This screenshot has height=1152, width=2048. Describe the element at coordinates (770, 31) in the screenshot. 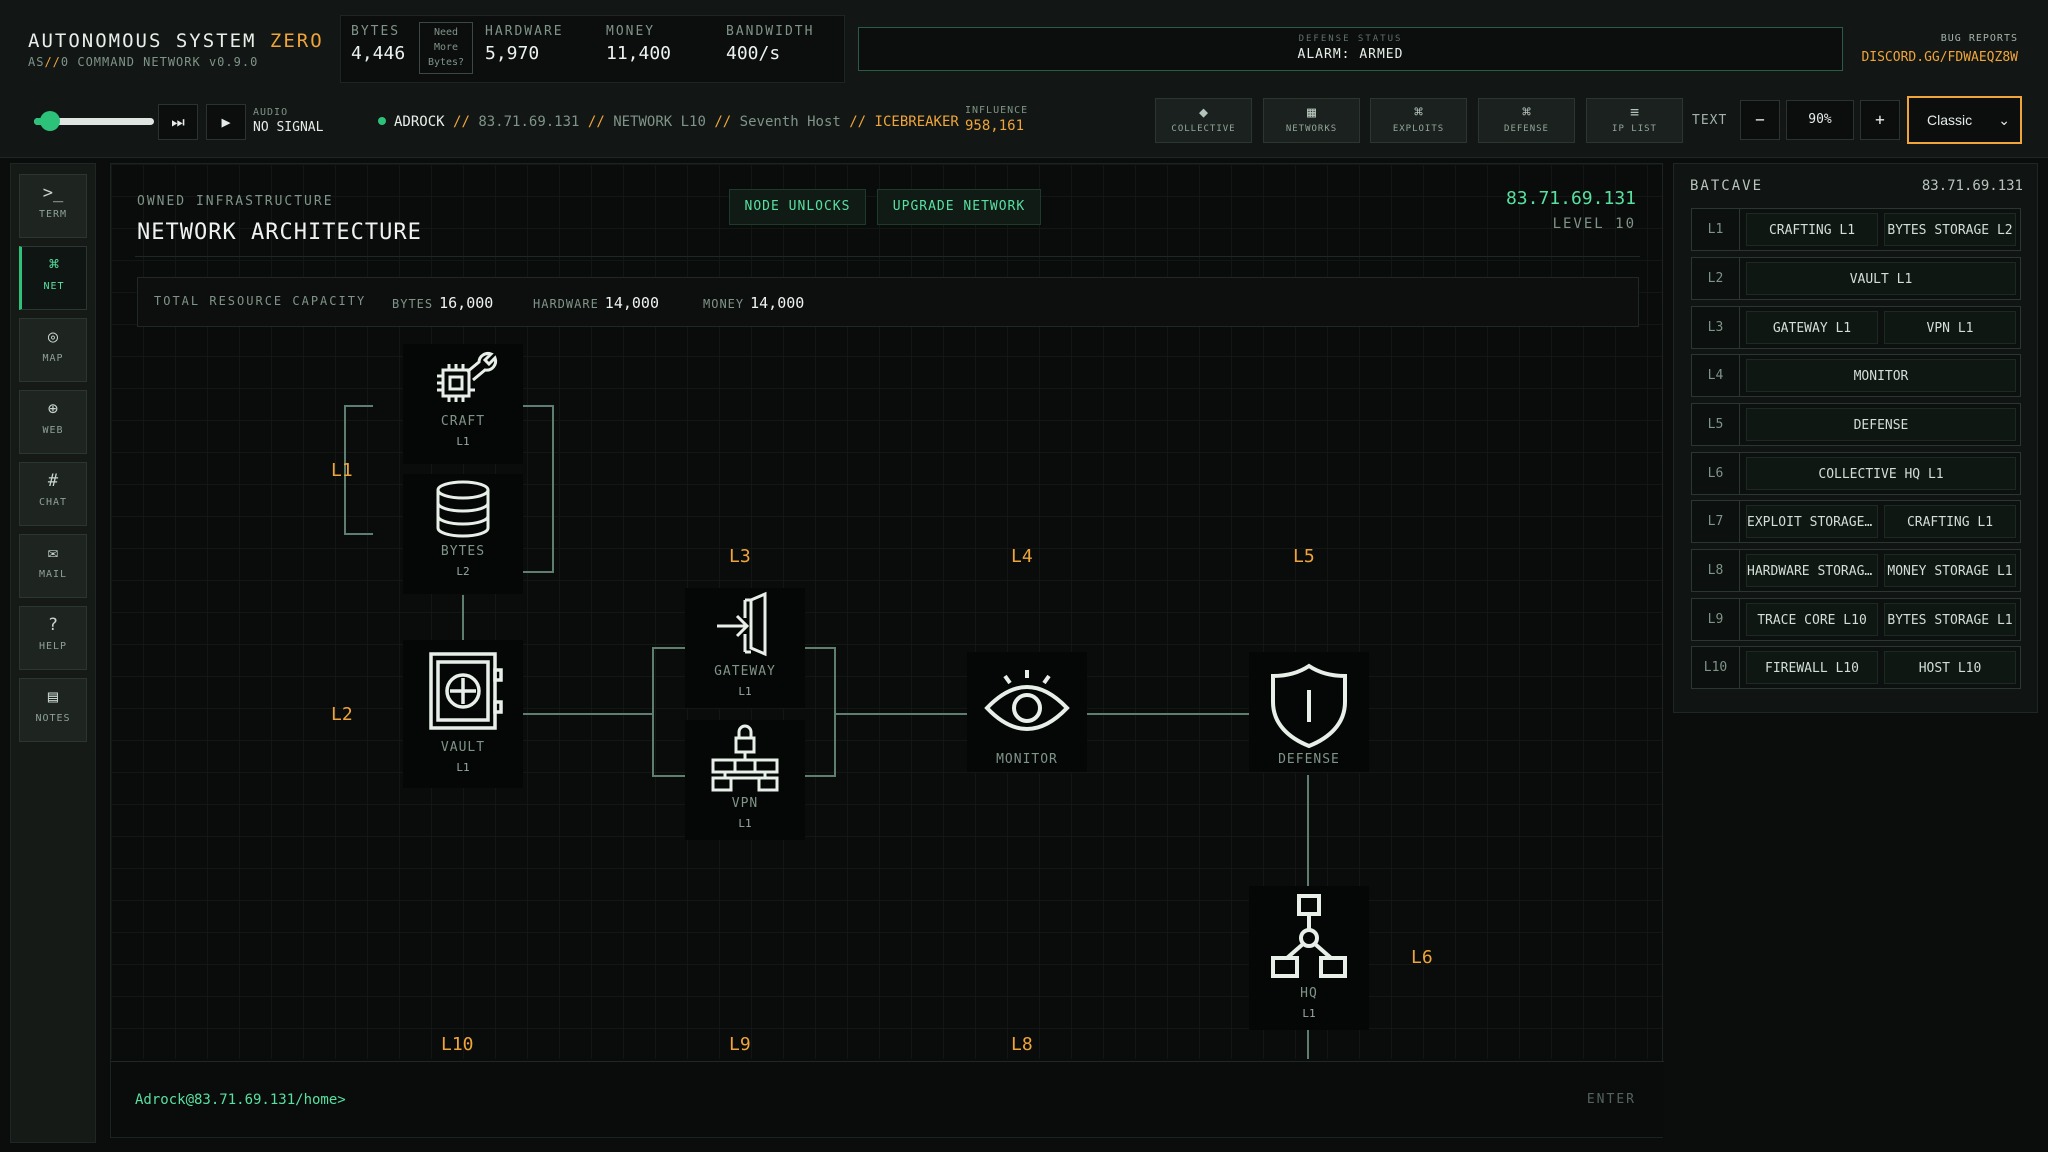

I see `bandwidth-label: BANDWIDTH` at that location.